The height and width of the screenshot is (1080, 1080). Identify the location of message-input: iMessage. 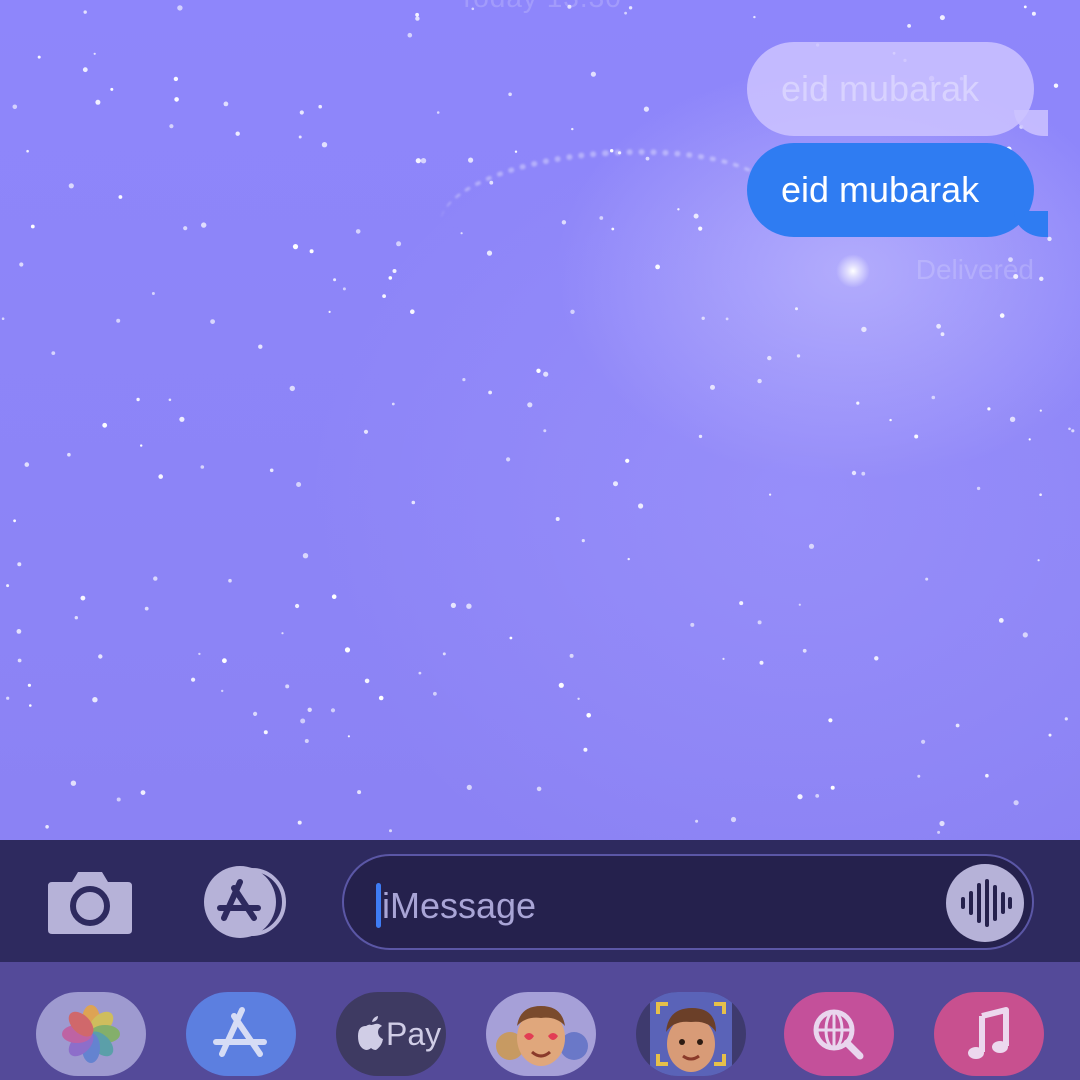
(688, 902).